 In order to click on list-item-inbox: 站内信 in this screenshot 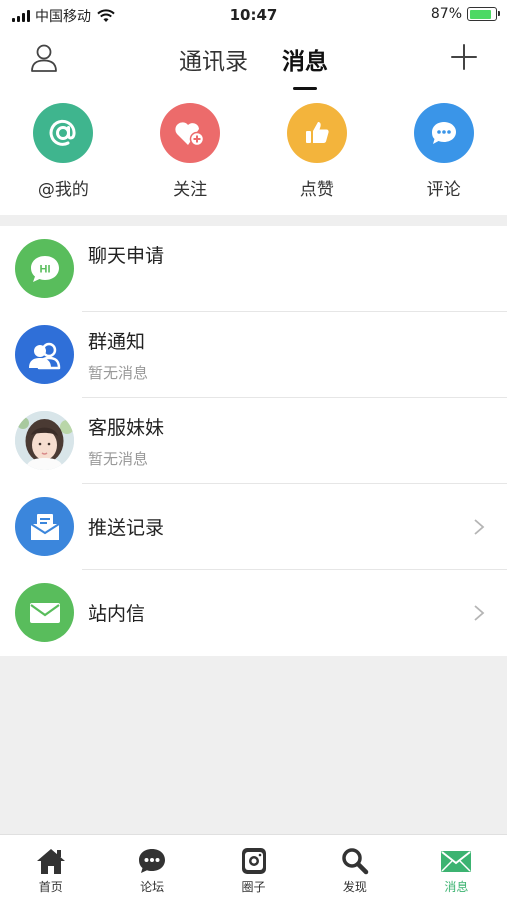, I will do `click(253, 613)`.